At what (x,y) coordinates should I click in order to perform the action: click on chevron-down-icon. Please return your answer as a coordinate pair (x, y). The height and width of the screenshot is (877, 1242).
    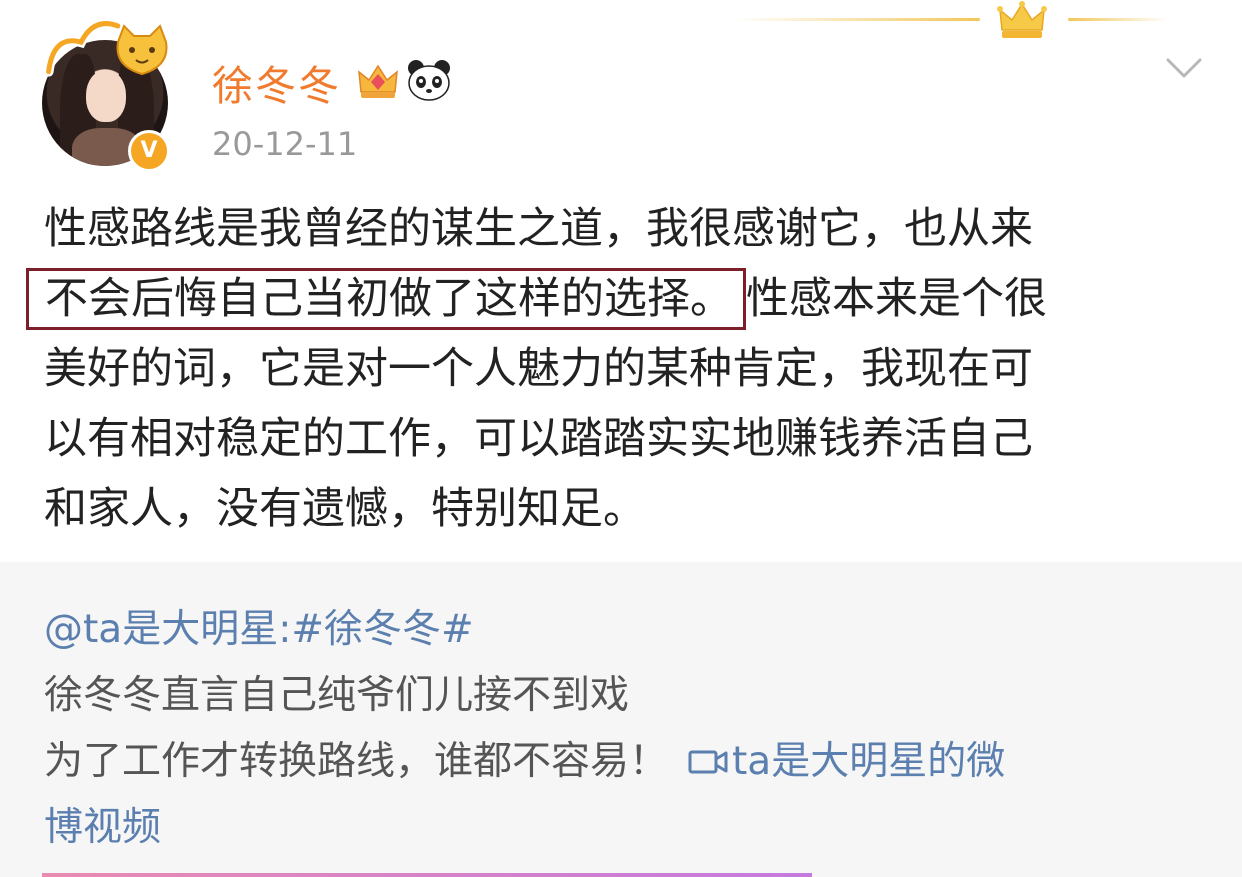
    Looking at the image, I should click on (1184, 68).